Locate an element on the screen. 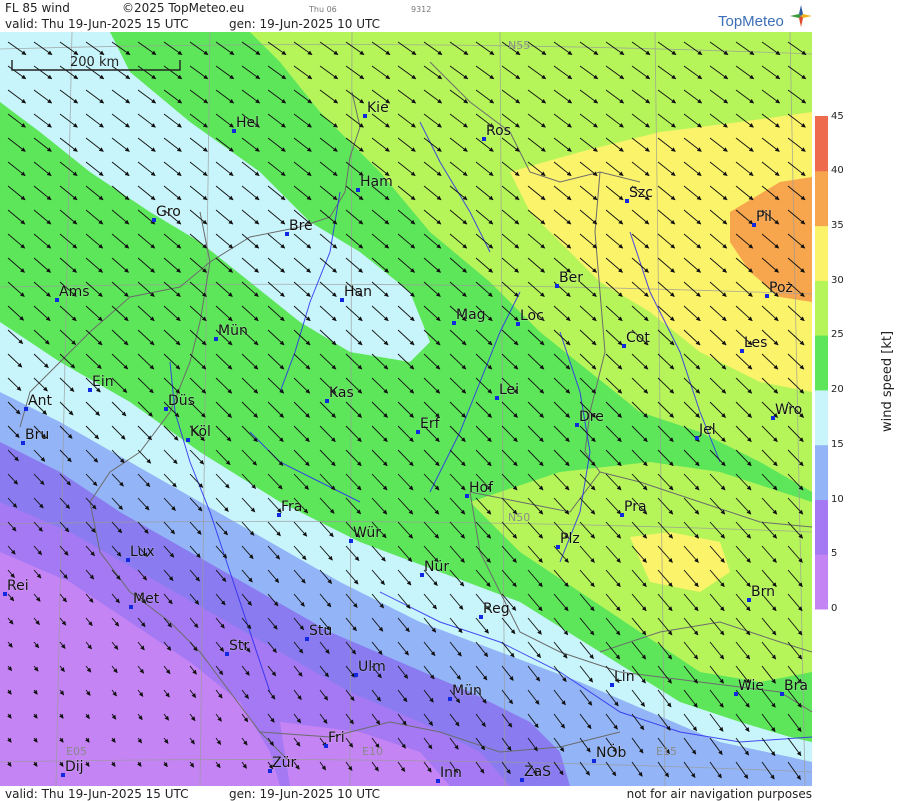  svg-text: Erf is located at coordinates (430, 424).